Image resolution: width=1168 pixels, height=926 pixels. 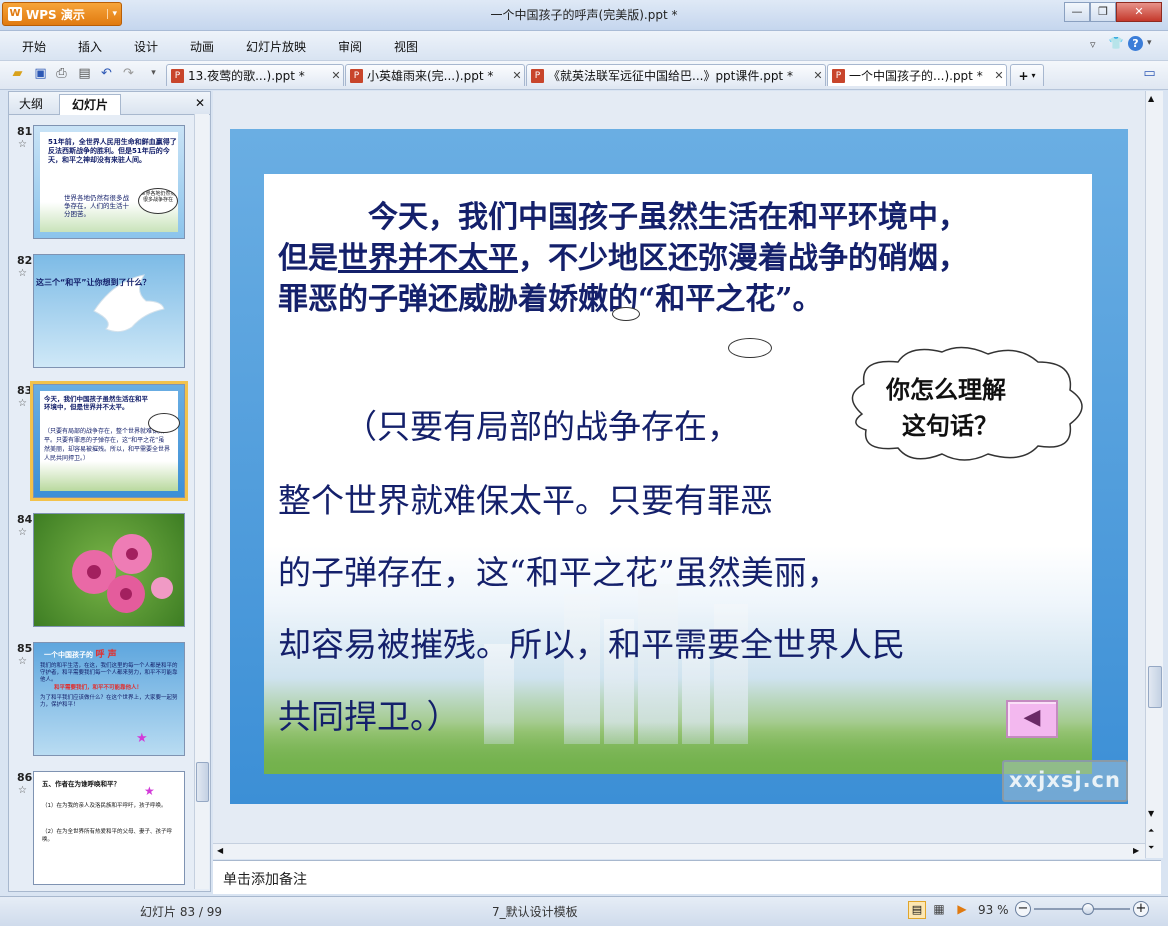 I want to click on scroll-left-icon: ◀, so click(x=220, y=850).